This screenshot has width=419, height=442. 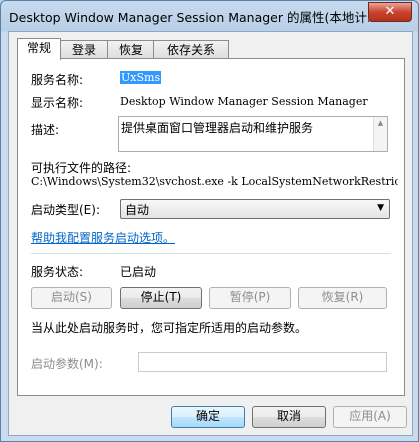 What do you see at coordinates (211, 253) in the screenshot?
I see `section-divider` at bounding box center [211, 253].